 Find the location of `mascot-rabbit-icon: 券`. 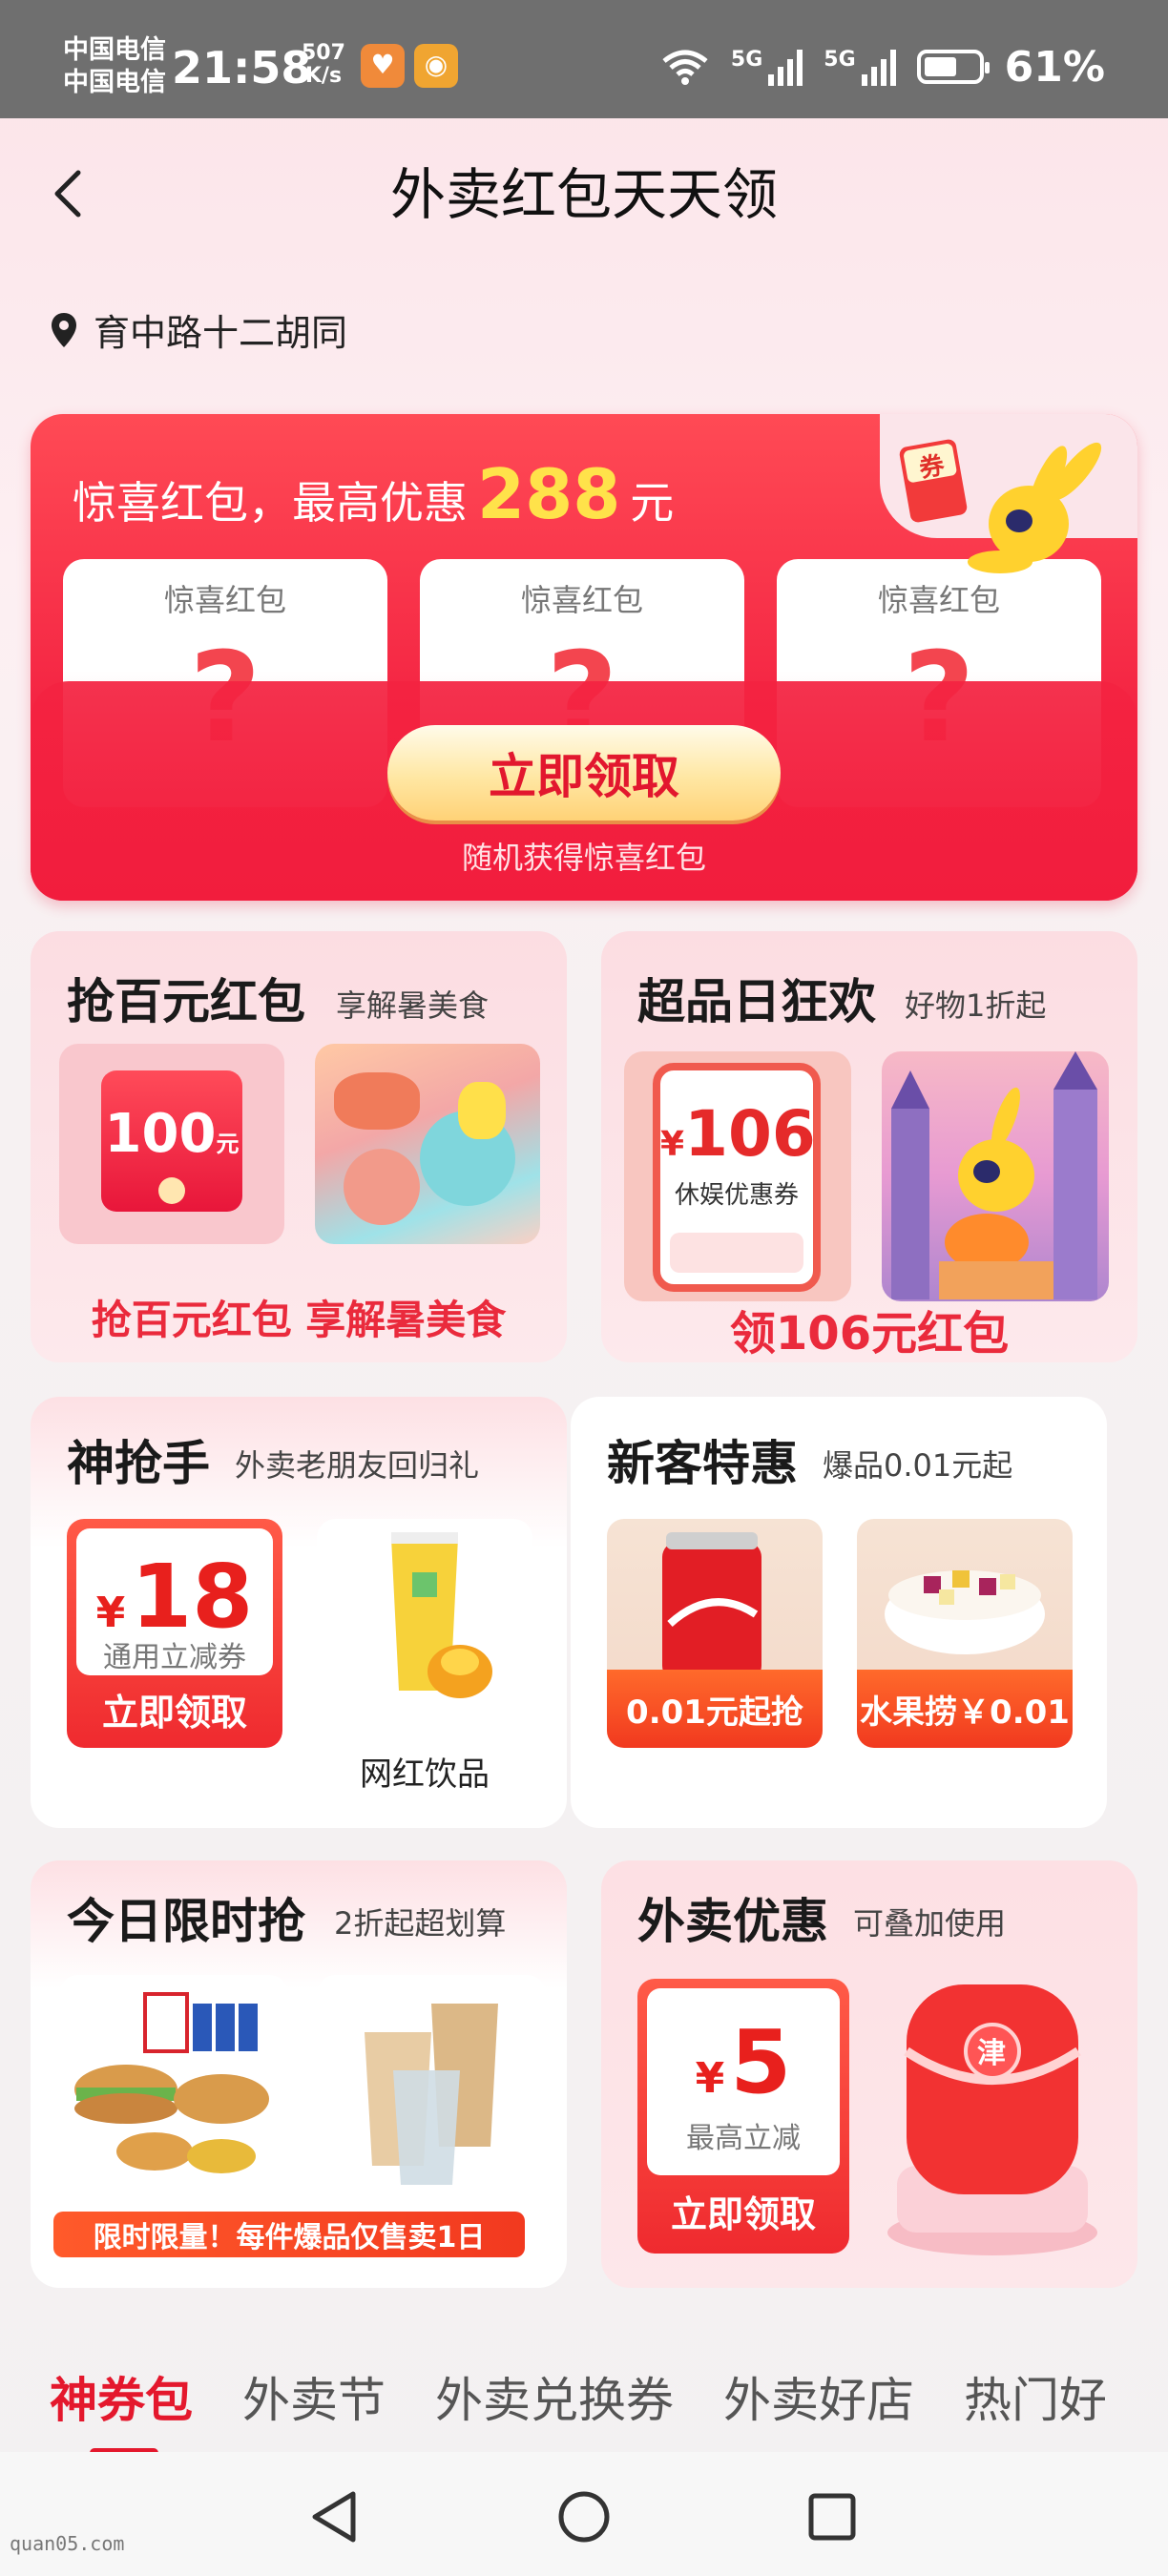

mascot-rabbit-icon: 券 is located at coordinates (1000, 506).